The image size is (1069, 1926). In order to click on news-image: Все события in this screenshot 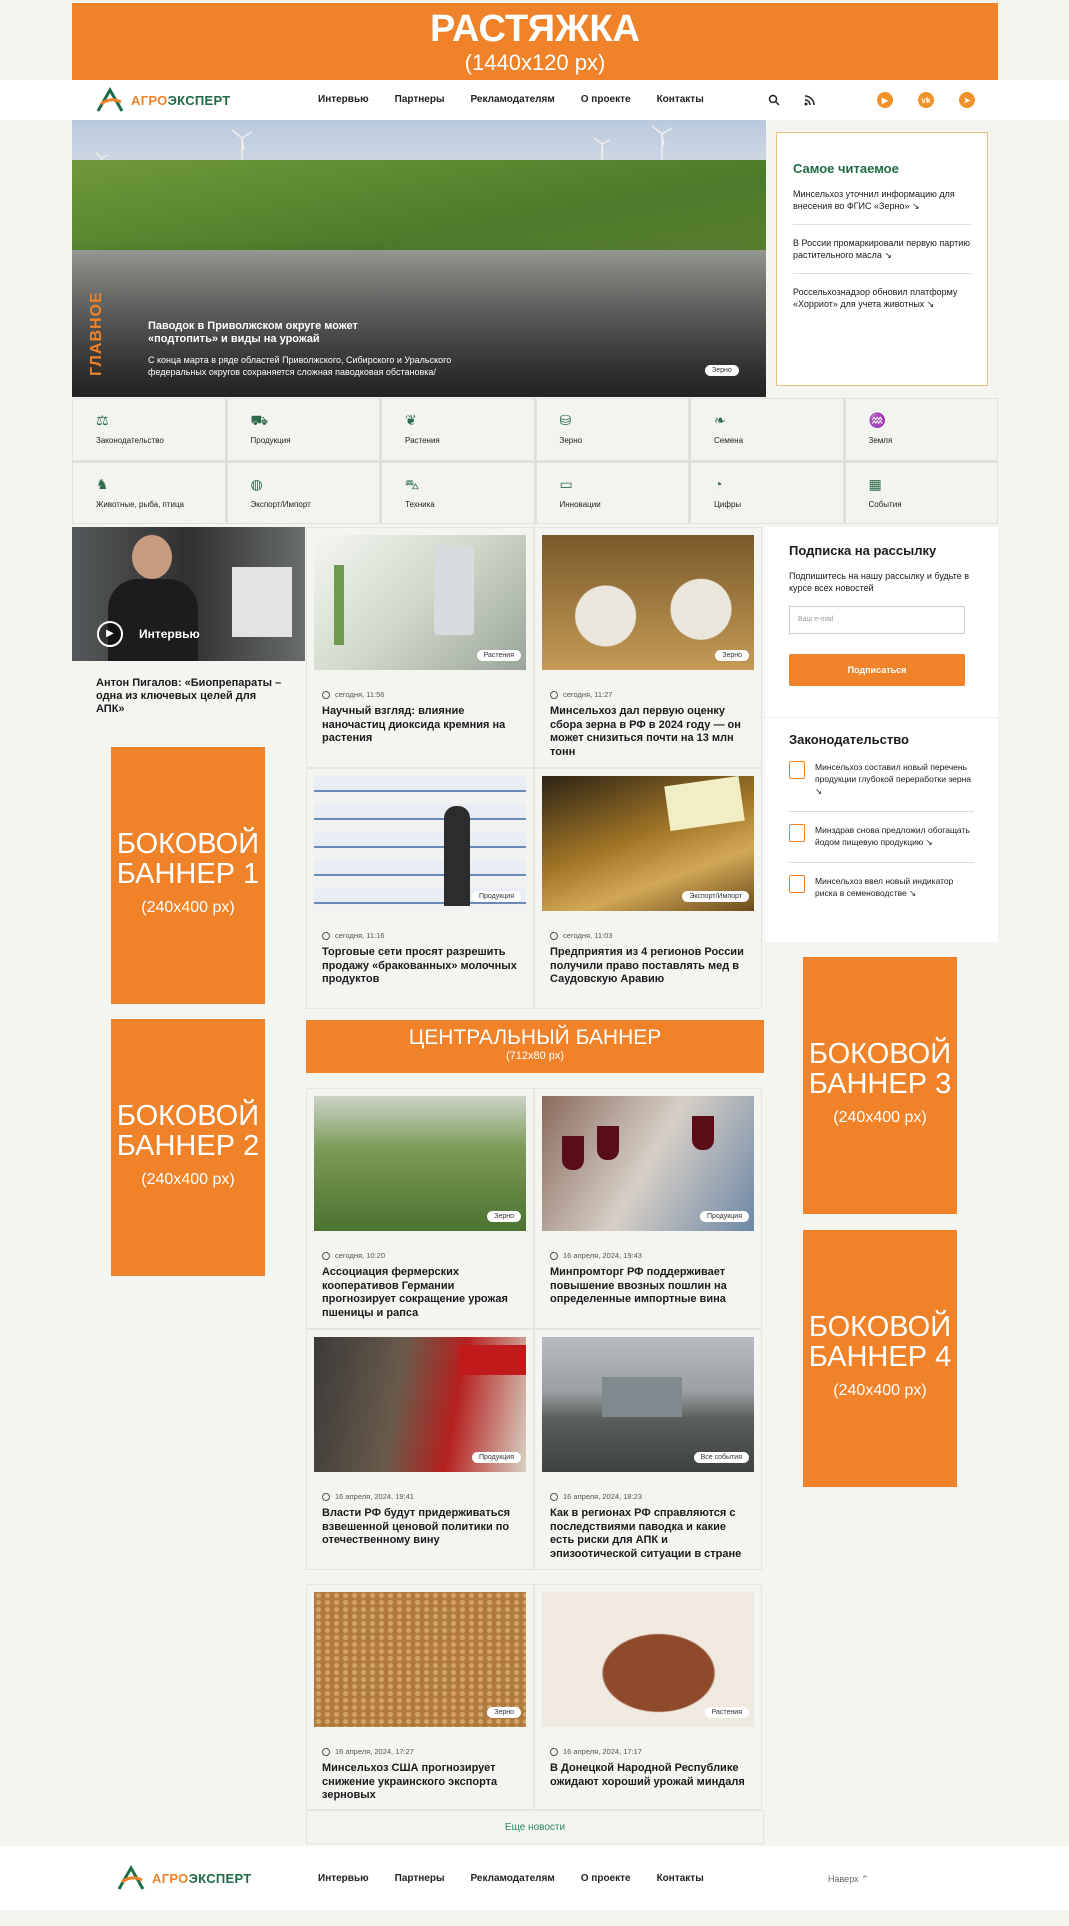, I will do `click(648, 1404)`.